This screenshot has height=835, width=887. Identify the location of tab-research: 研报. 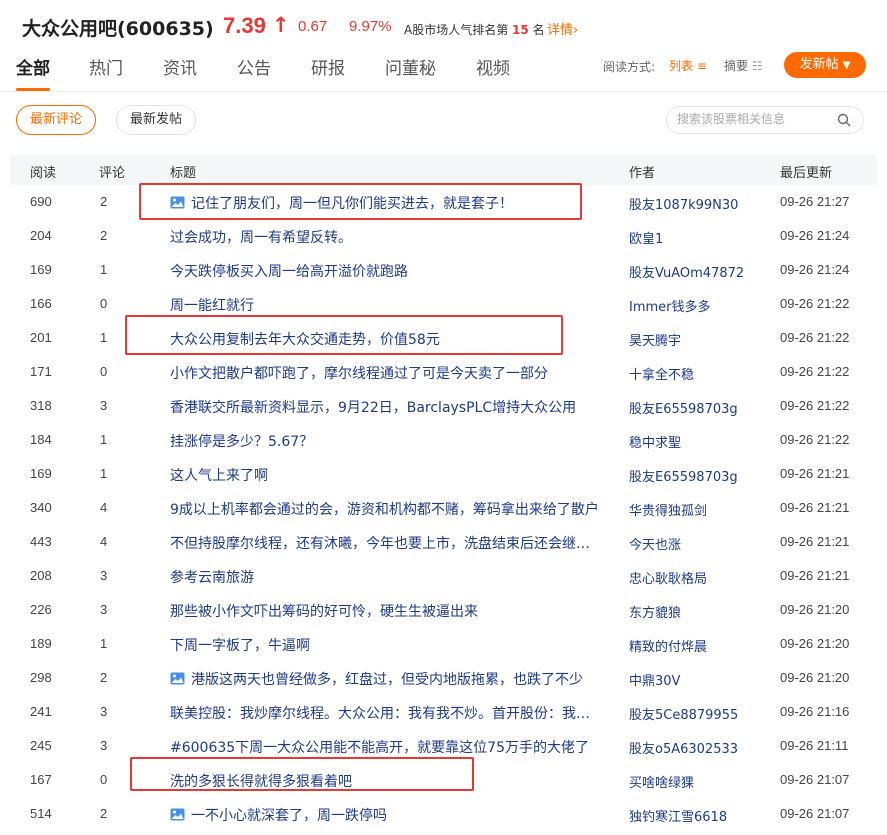
(328, 66).